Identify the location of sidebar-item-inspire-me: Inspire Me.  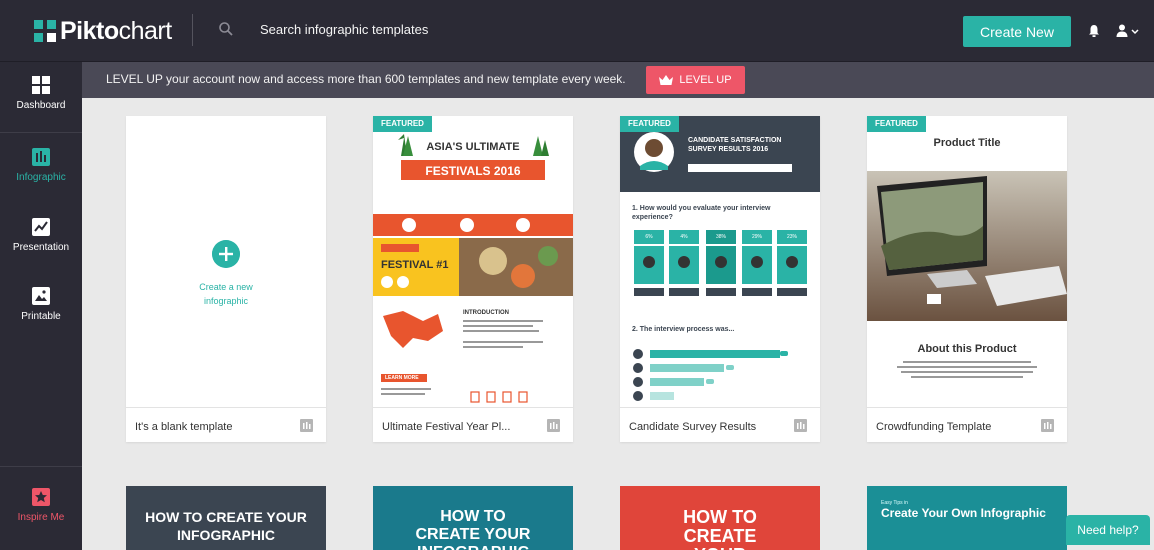
(41, 507).